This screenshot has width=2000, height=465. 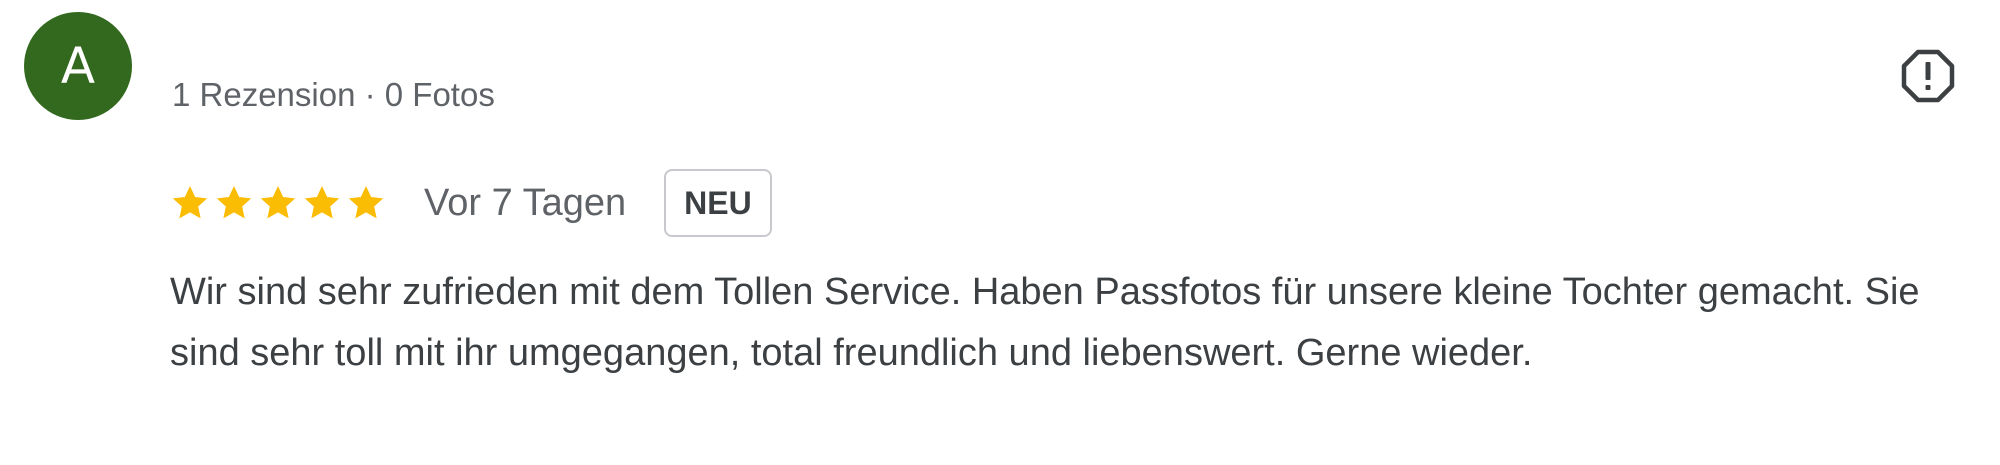 I want to click on review-date: Vor 7 Tagen, so click(x=525, y=202).